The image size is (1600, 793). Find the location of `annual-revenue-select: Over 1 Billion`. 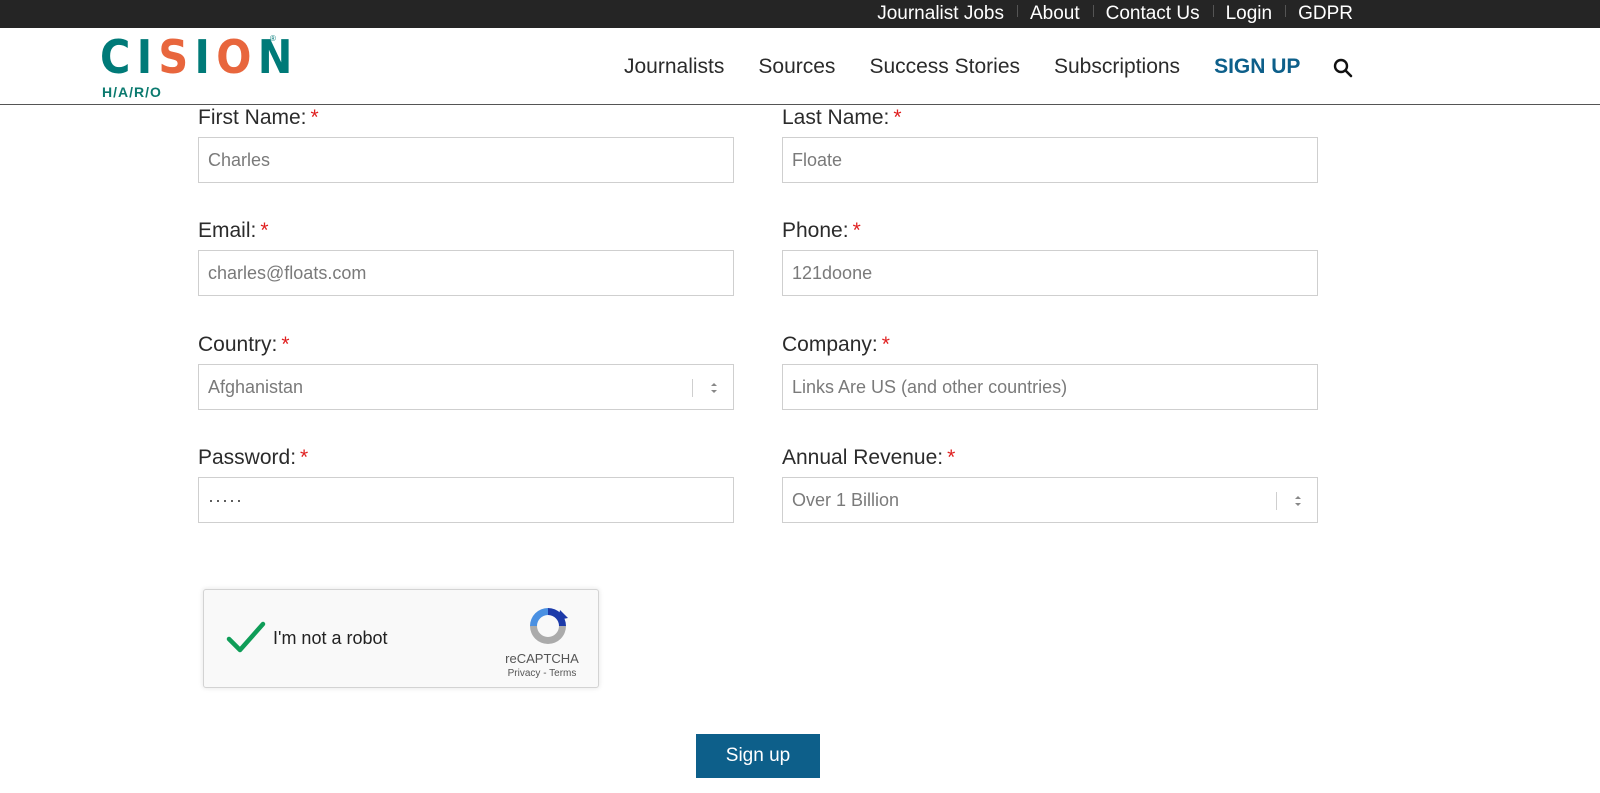

annual-revenue-select: Over 1 Billion is located at coordinates (1050, 500).